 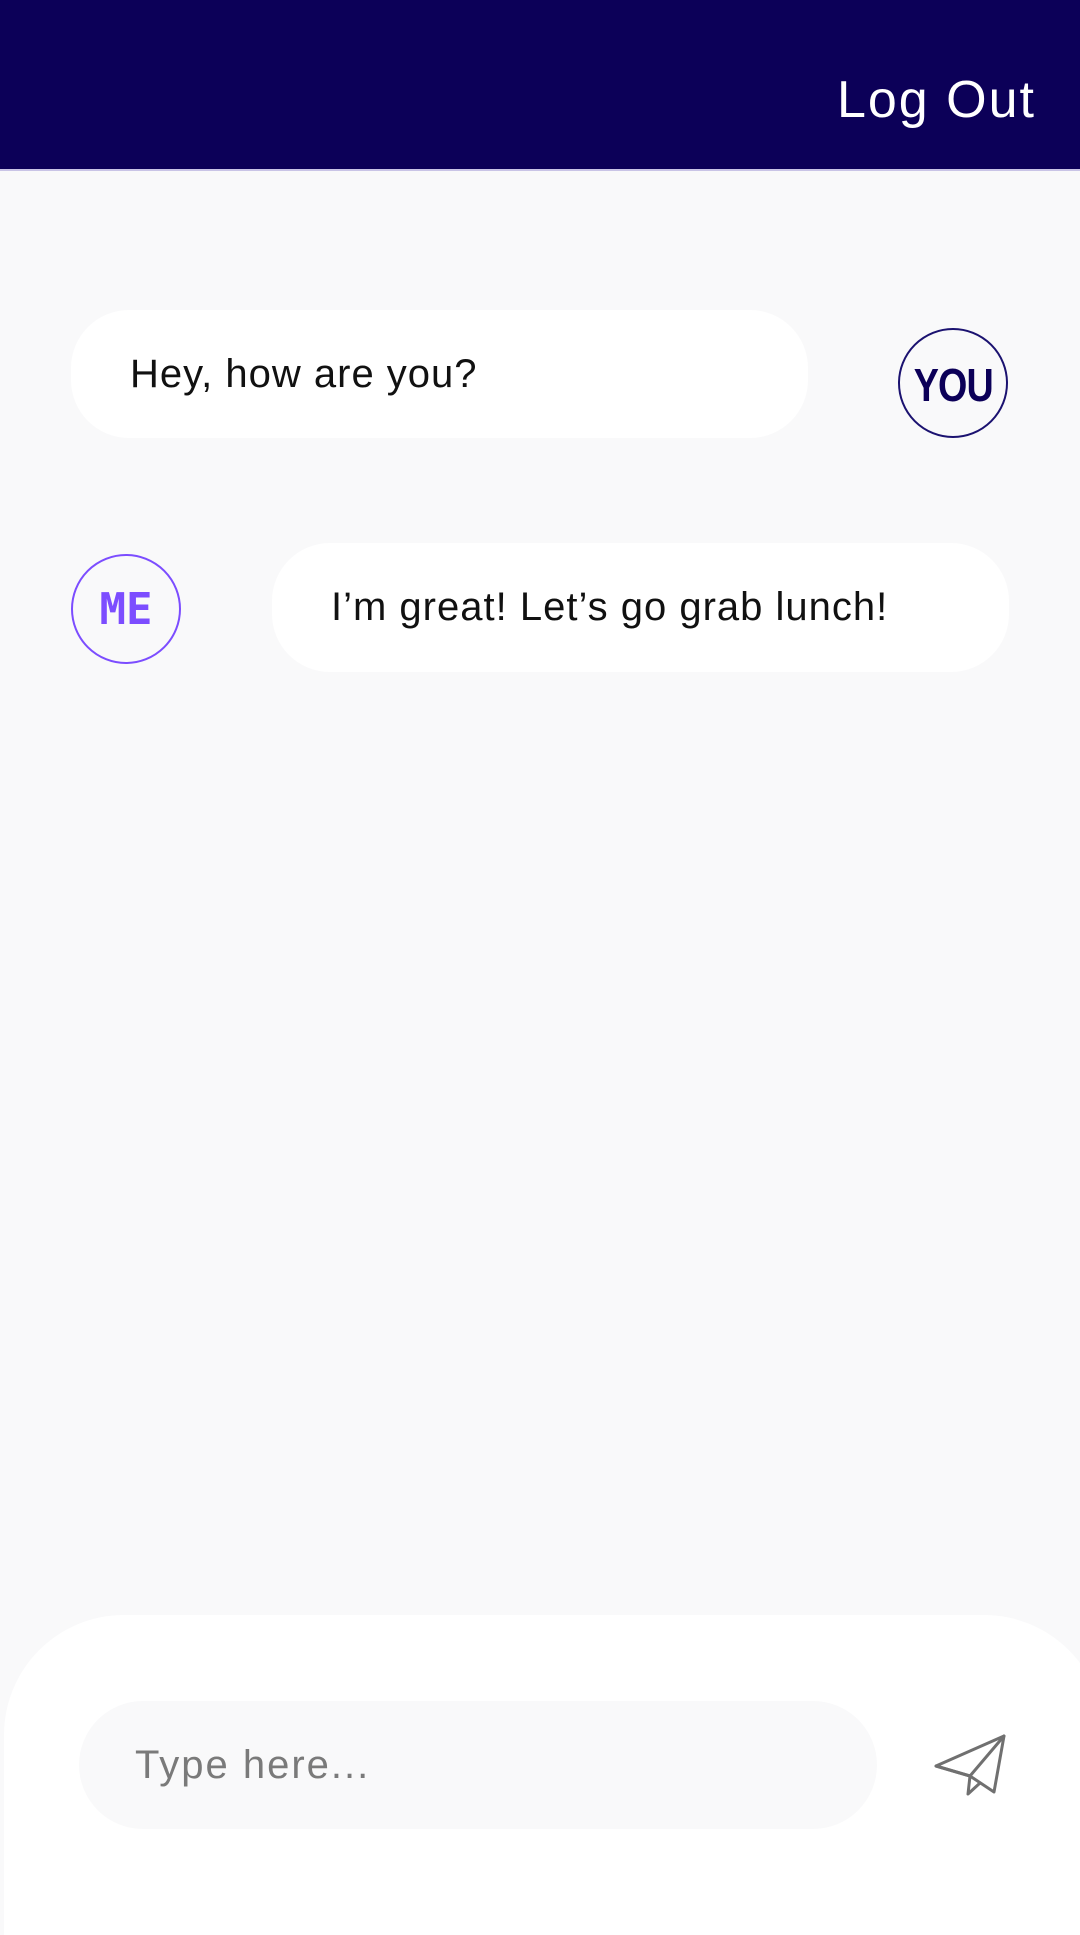 I want to click on paper-plane-icon, so click(x=970, y=1765).